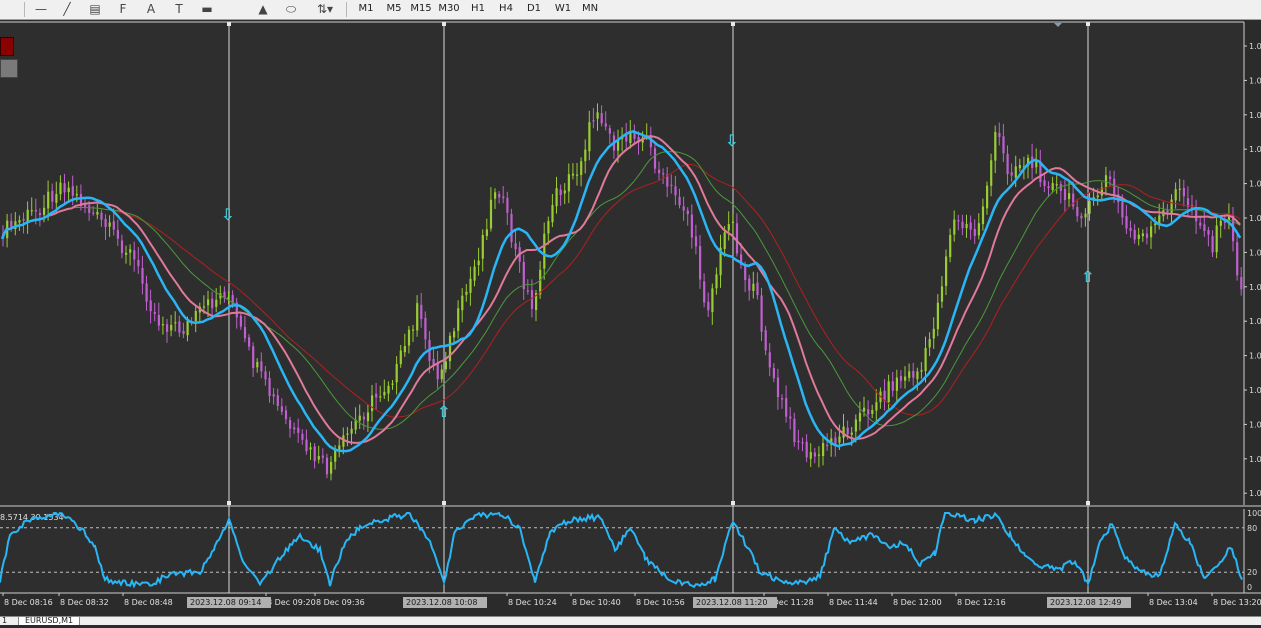 The image size is (1261, 628). I want to click on time-label: 8 Dec 13:04, so click(1173, 602).